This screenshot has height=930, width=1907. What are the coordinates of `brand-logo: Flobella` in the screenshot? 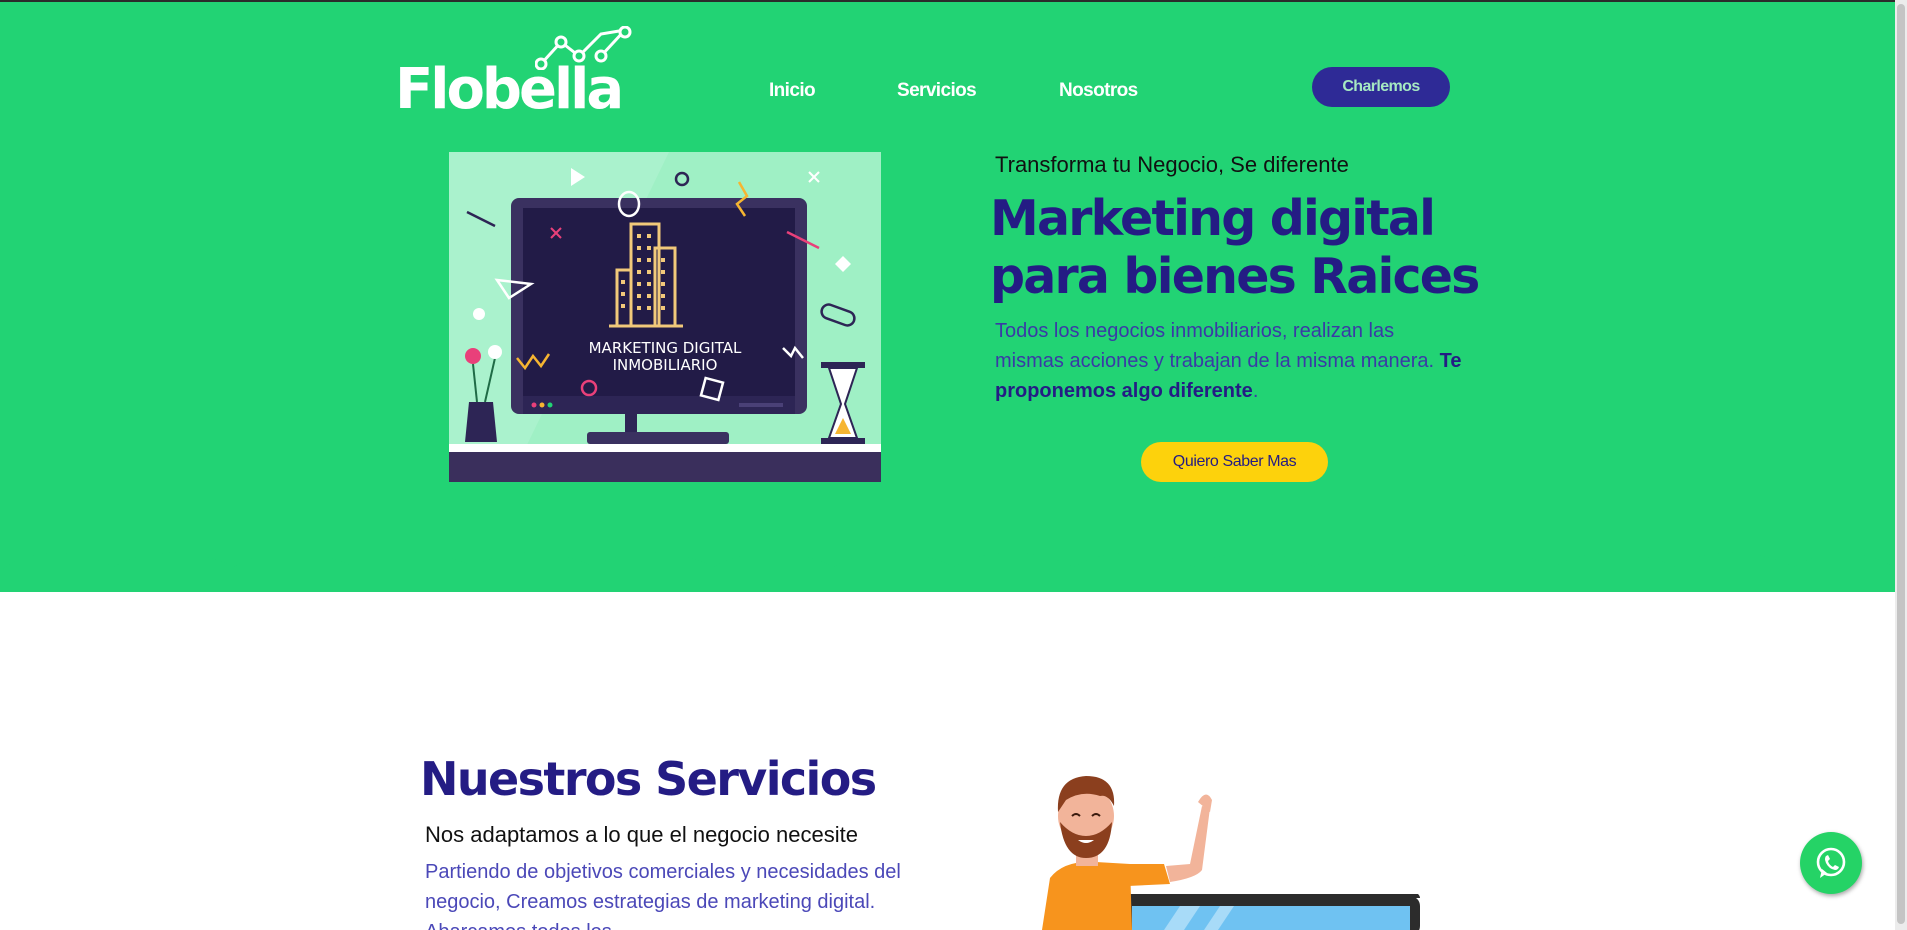 It's located at (520, 74).